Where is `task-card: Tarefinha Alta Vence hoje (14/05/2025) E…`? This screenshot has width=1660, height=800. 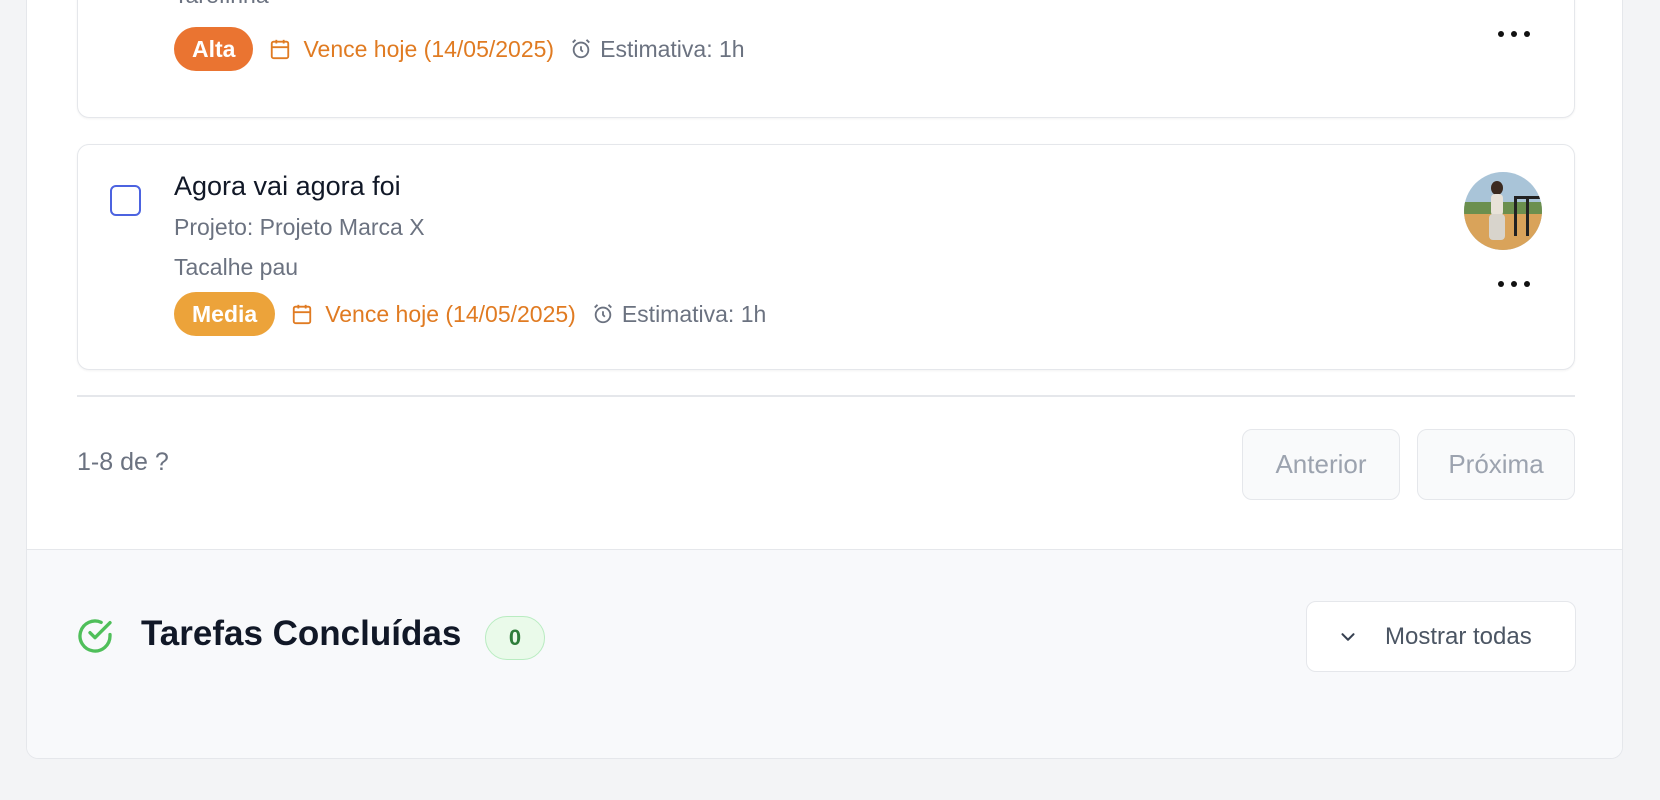 task-card: Tarefinha Alta Vence hoje (14/05/2025) E… is located at coordinates (826, 59).